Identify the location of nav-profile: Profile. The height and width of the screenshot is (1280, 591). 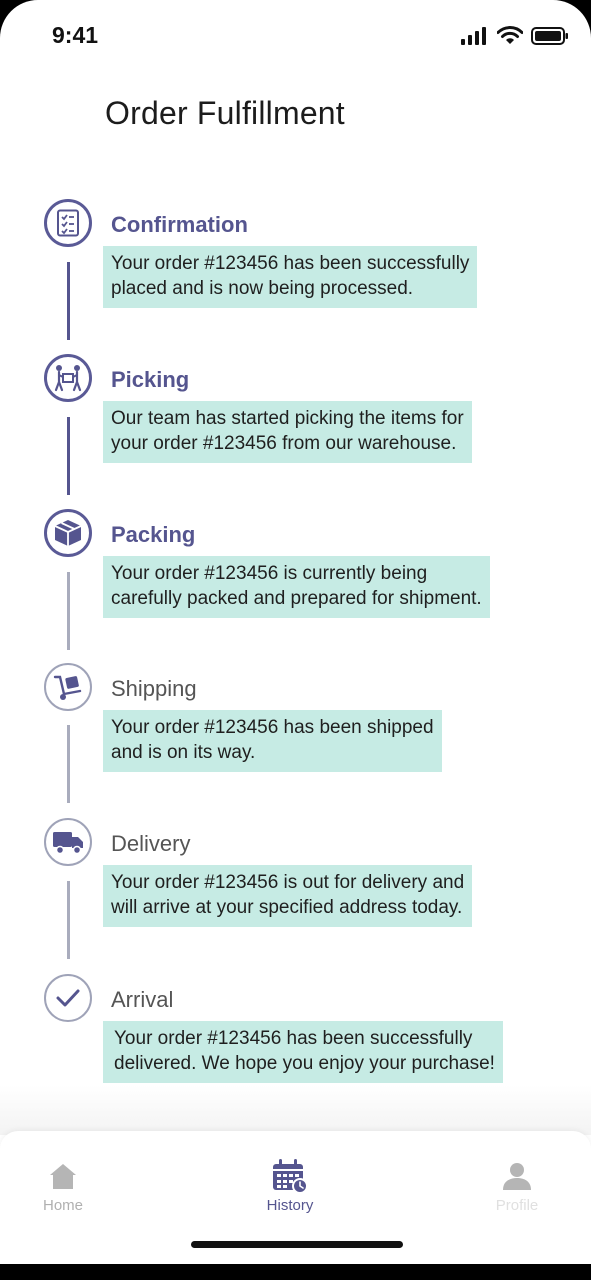
(517, 1186).